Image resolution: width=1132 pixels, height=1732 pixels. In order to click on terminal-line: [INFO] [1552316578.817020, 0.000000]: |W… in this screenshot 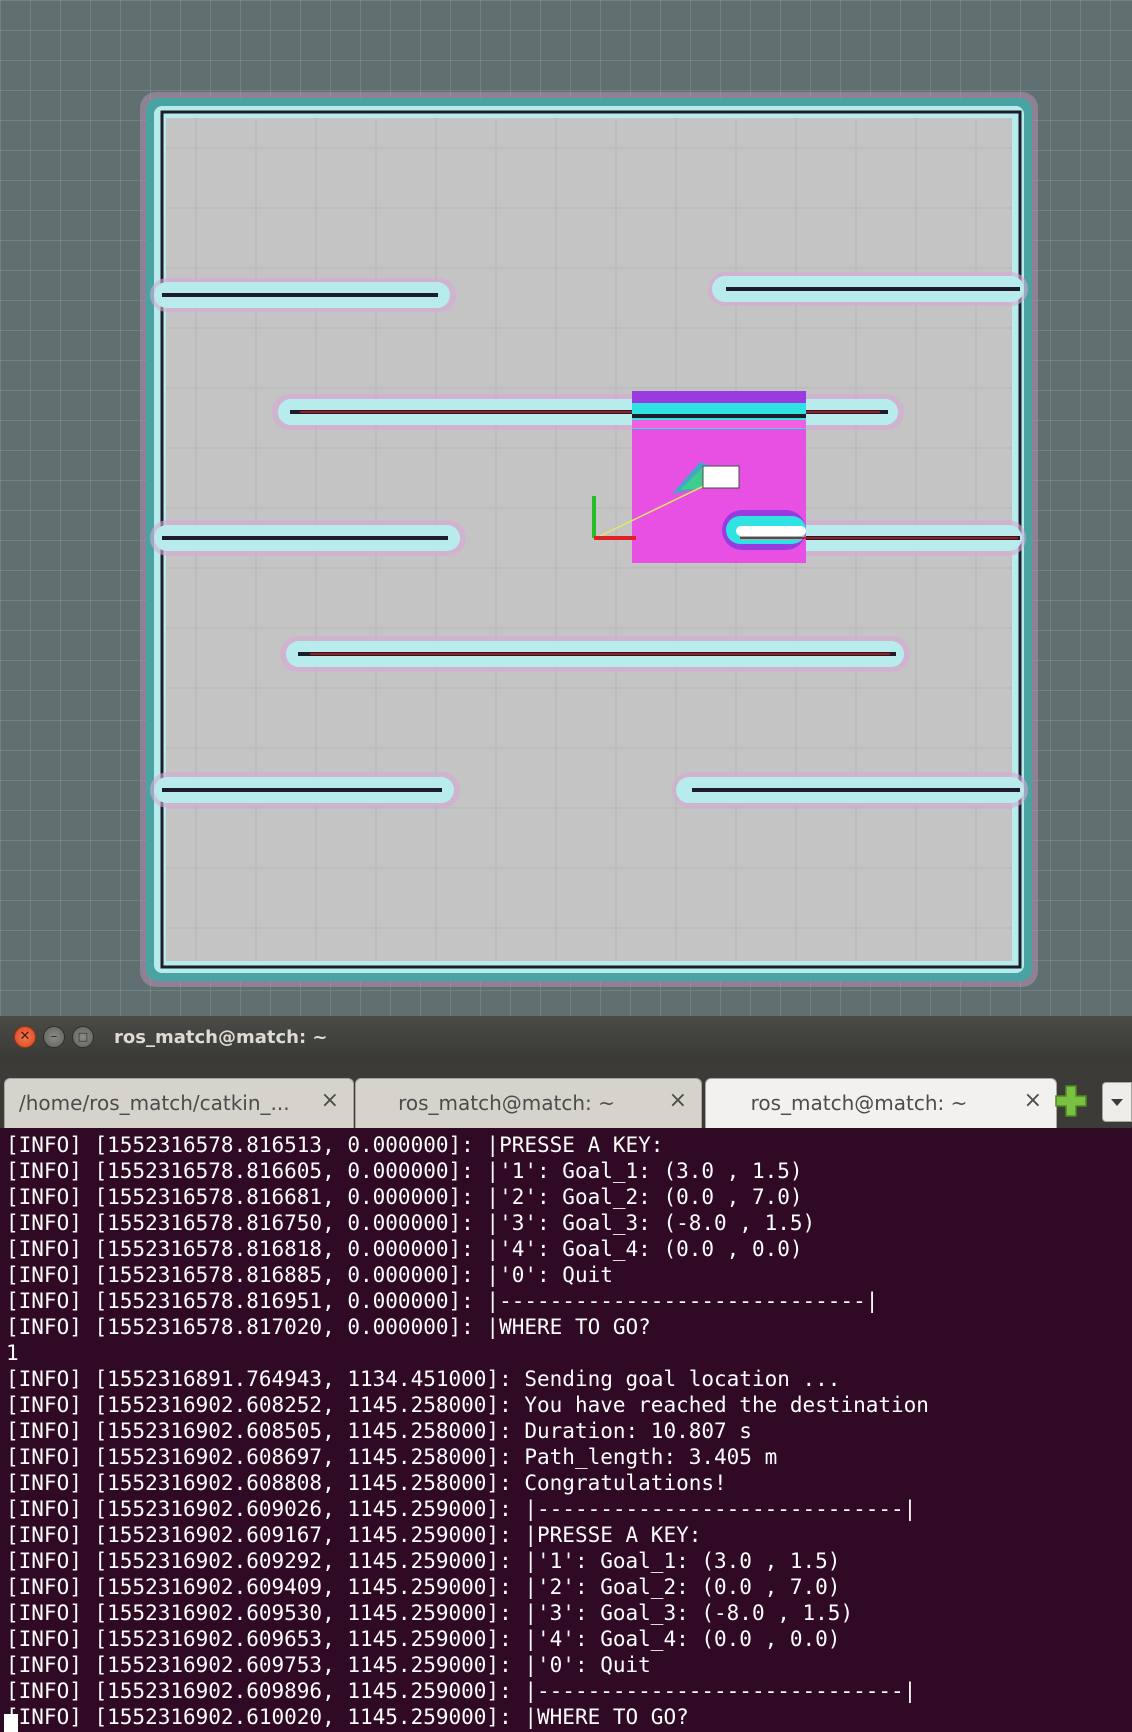, I will do `click(328, 1327)`.